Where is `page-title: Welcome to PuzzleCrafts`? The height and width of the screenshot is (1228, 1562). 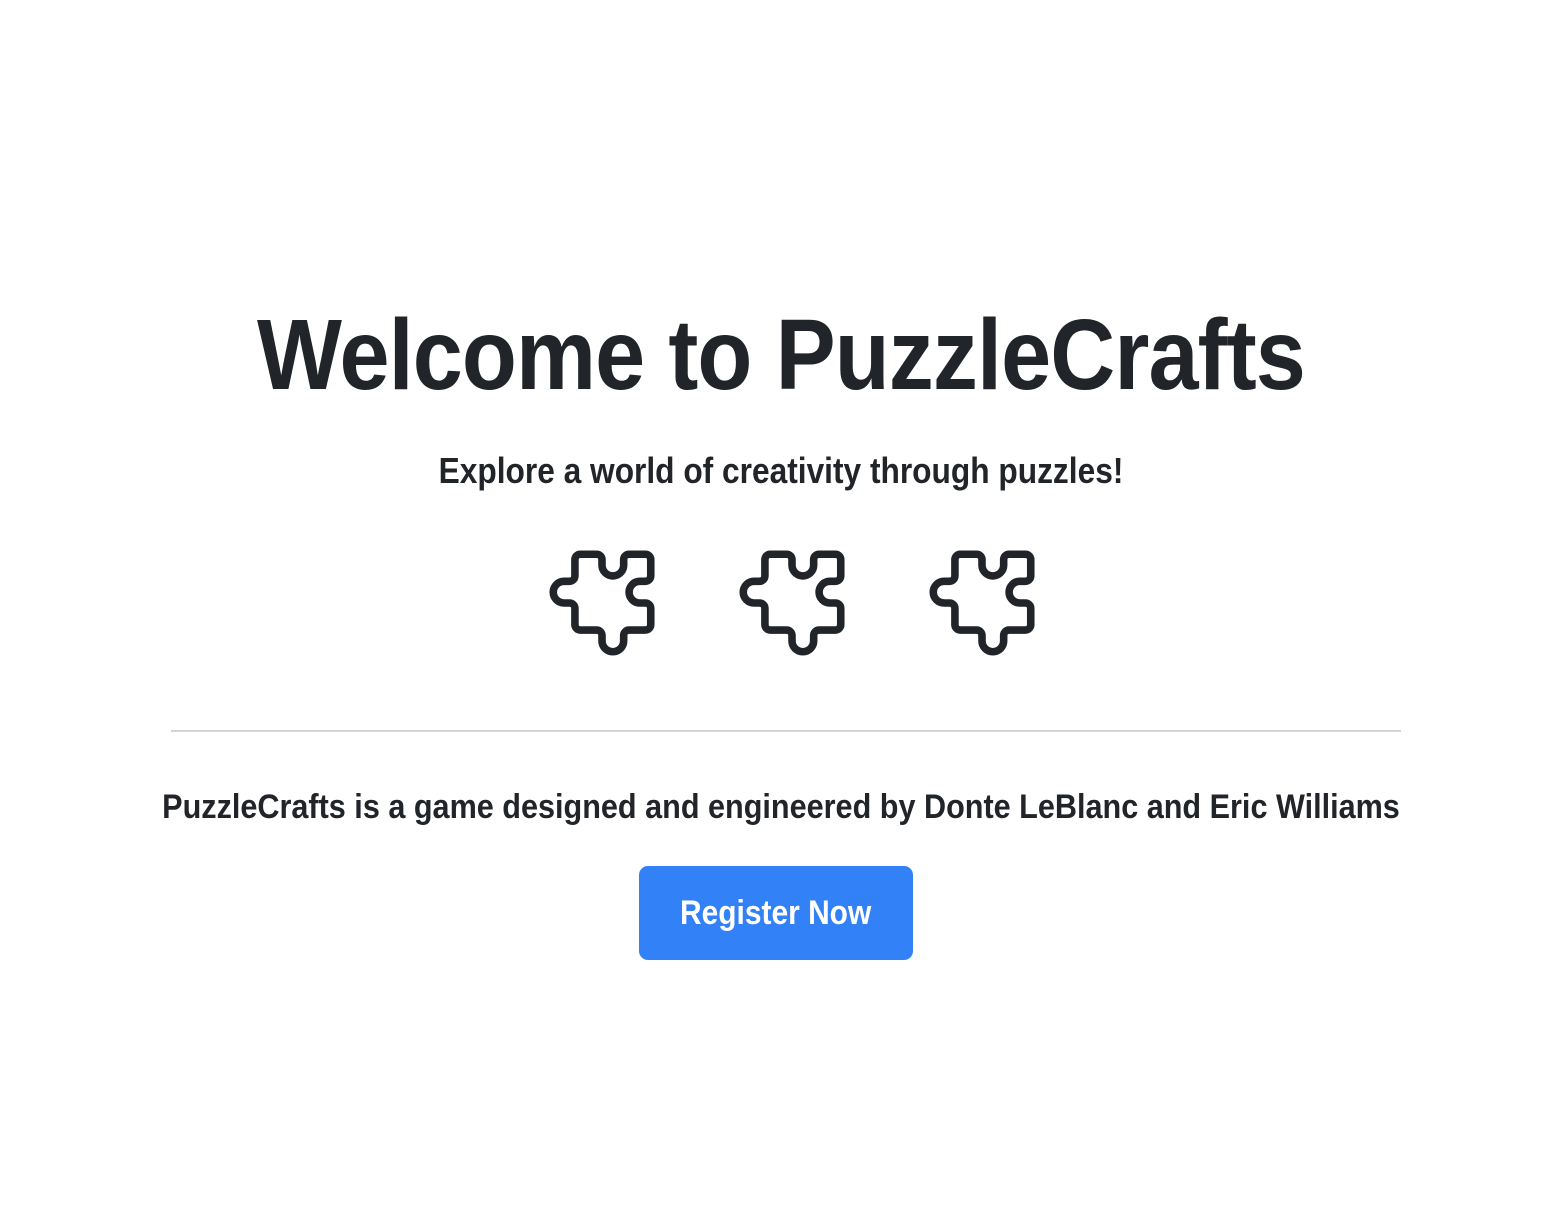 page-title: Welcome to PuzzleCrafts is located at coordinates (781, 355).